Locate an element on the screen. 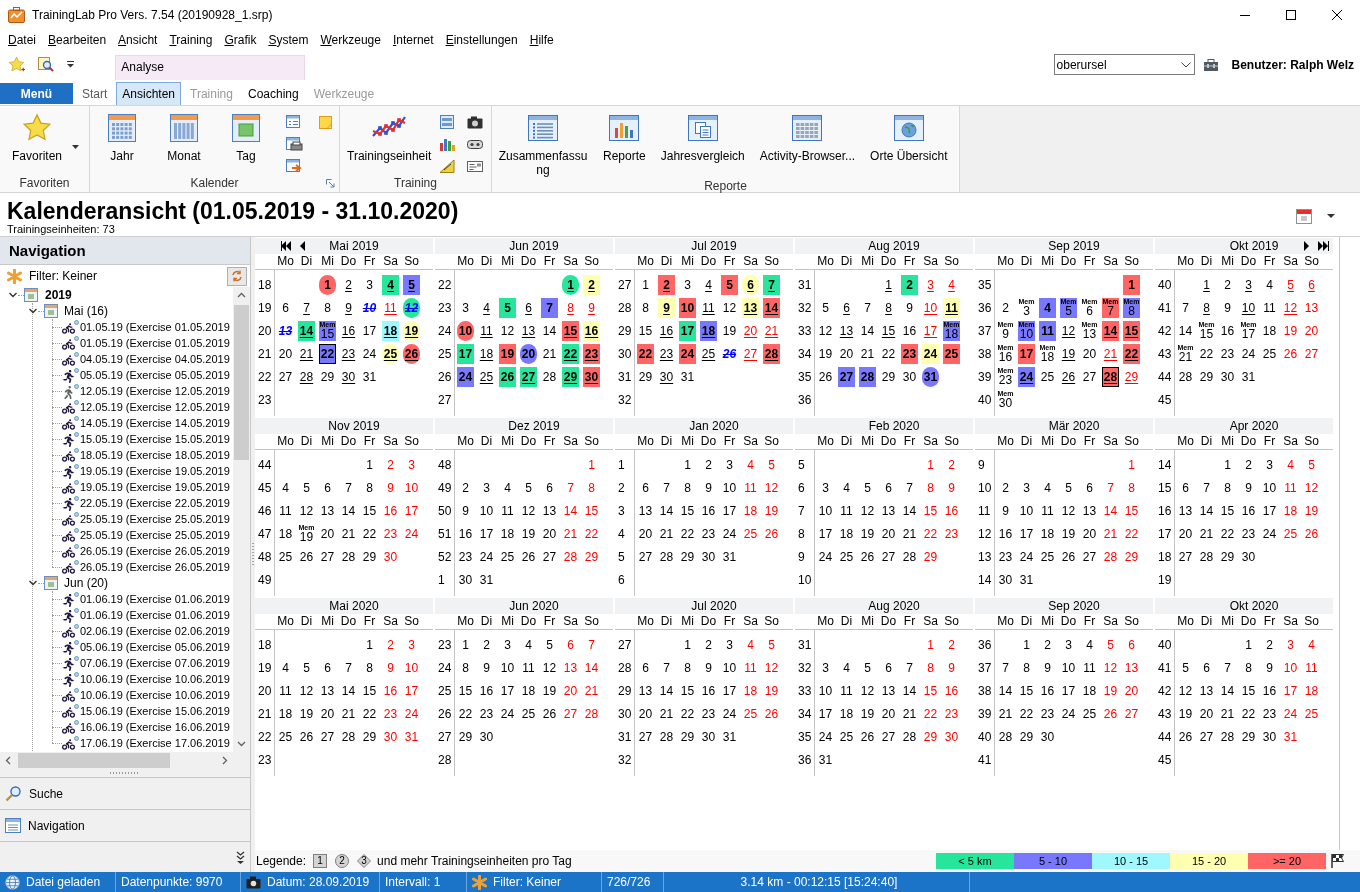  calendar-day: 12 is located at coordinates (411, 307).